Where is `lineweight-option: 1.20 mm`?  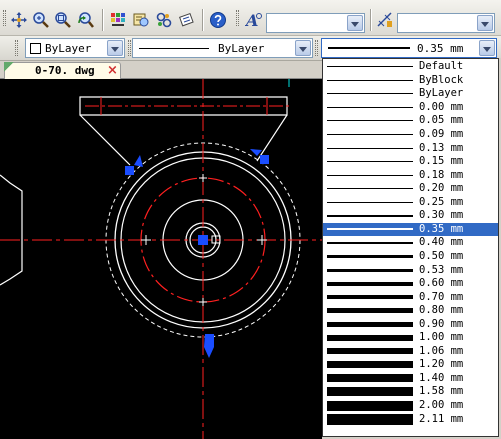
lineweight-option: 1.20 mm is located at coordinates (410, 365).